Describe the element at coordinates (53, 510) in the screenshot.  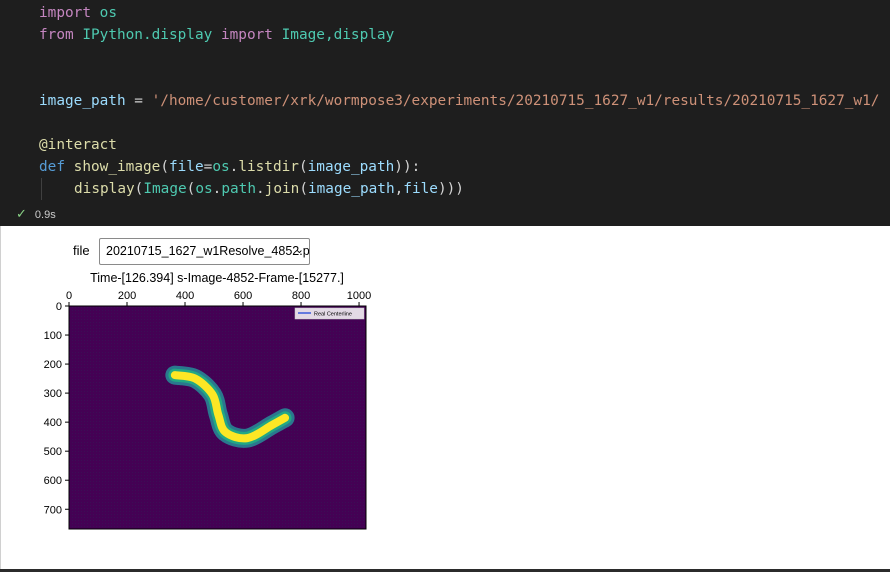
I see `y-tick-label: 700` at that location.